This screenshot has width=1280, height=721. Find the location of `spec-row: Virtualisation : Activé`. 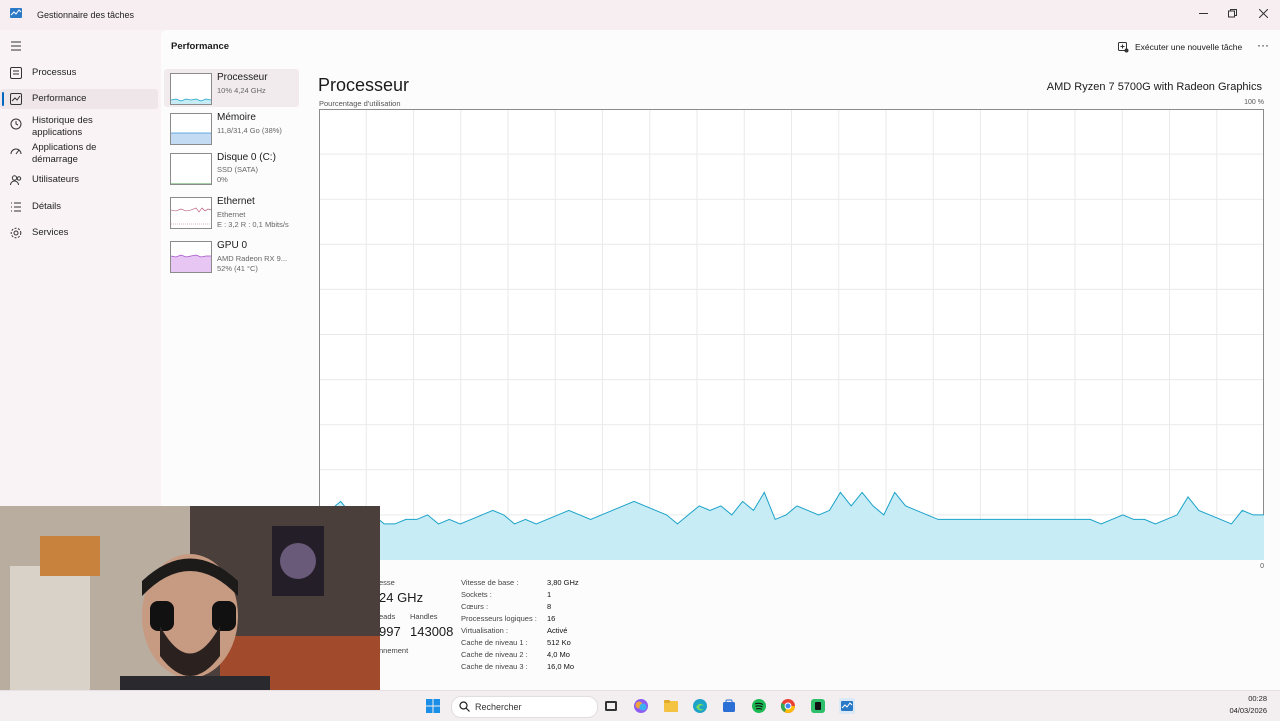

spec-row: Virtualisation : Activé is located at coordinates (531, 632).